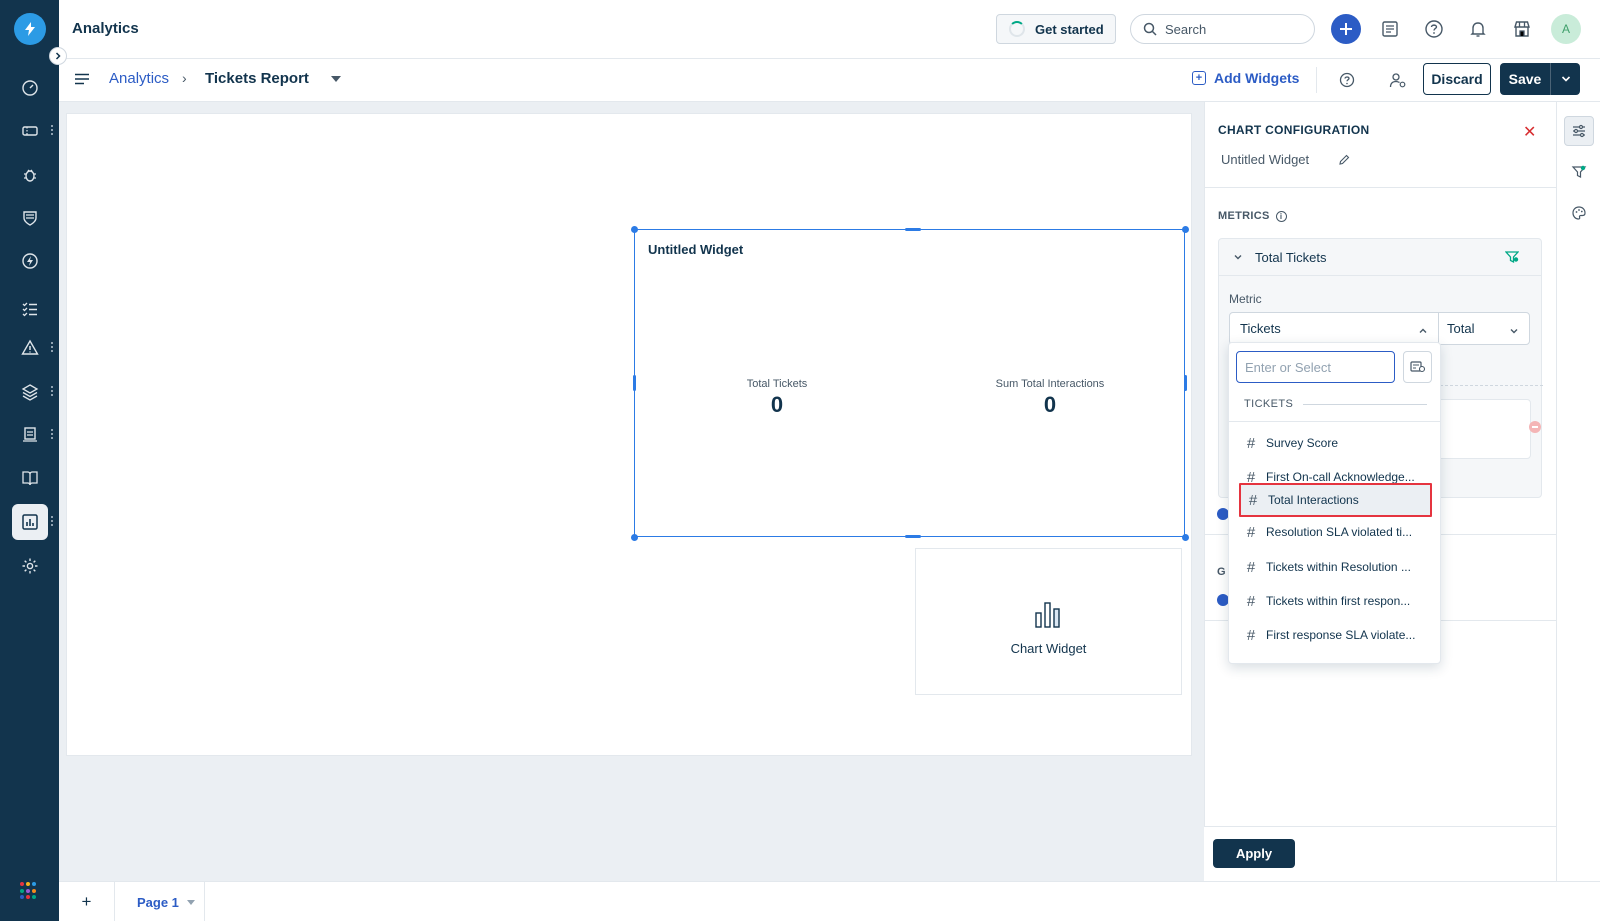 The height and width of the screenshot is (921, 1600). I want to click on tickets-icon, so click(30, 131).